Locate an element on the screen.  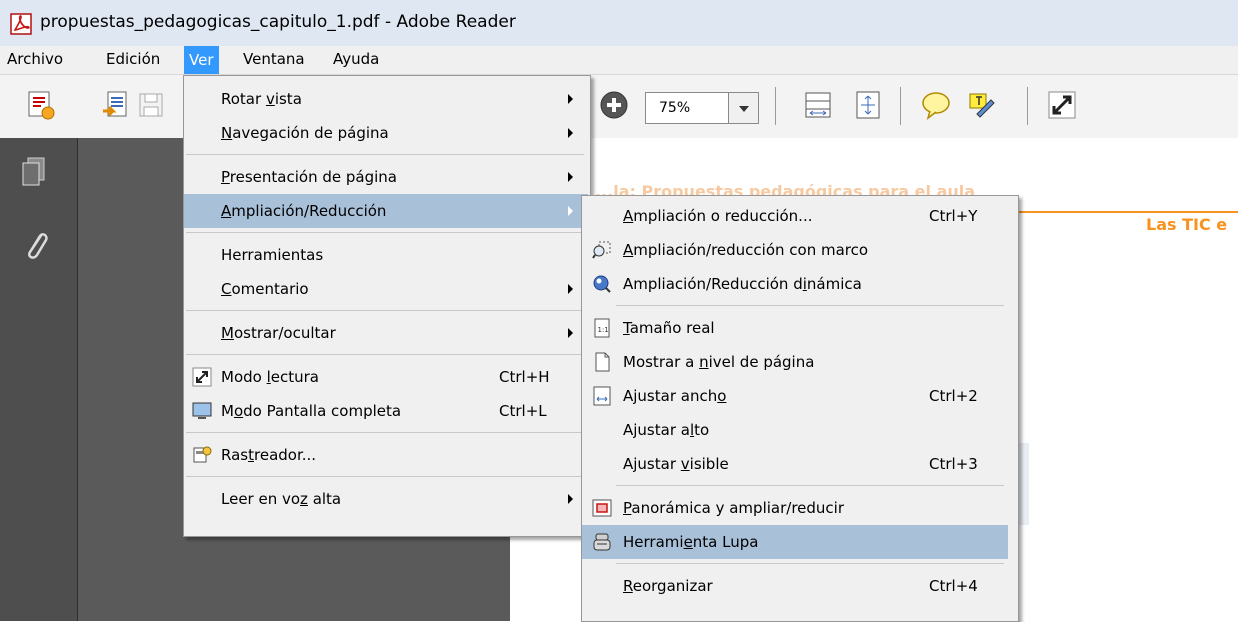
menu-item-label: Modo Pantalla completa is located at coordinates (311, 411).